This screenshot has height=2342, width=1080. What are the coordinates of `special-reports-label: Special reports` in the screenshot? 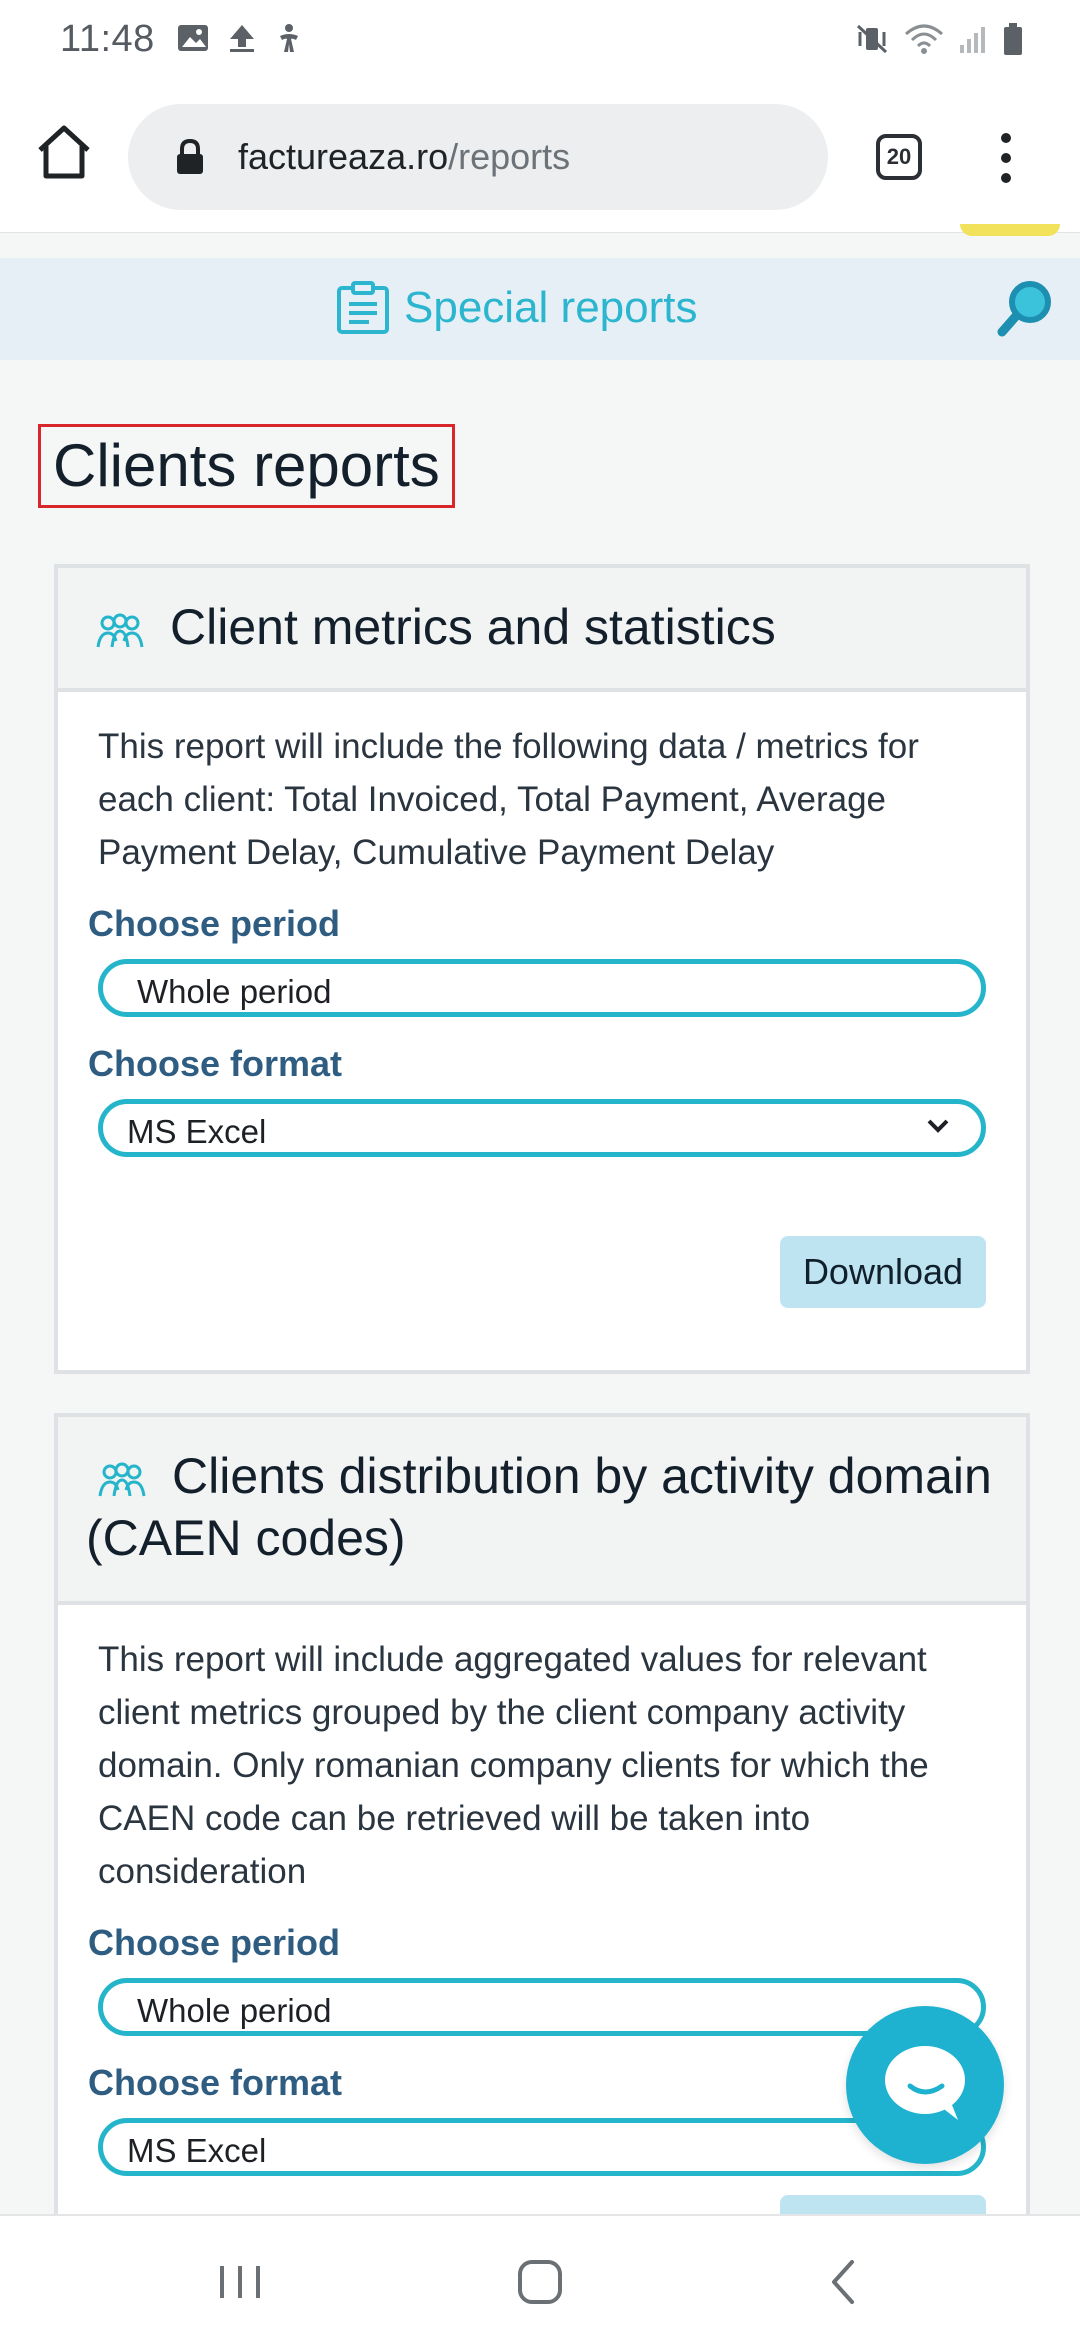 It's located at (551, 307).